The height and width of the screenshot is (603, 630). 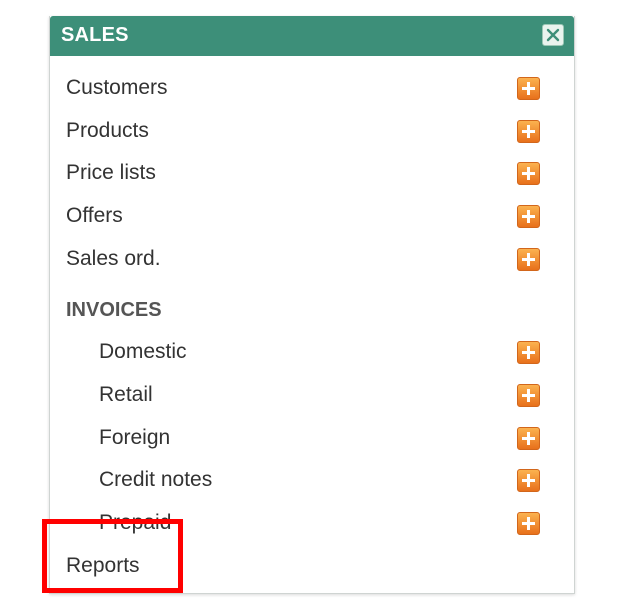 What do you see at coordinates (312, 88) in the screenshot?
I see `menu-item-customers: Customers` at bounding box center [312, 88].